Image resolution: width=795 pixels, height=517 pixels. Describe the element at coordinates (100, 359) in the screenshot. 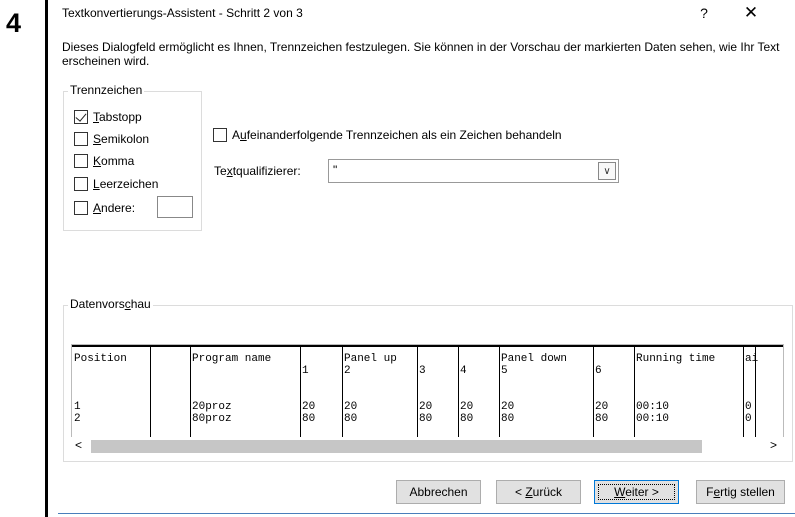

I see `preview-cell: Position` at that location.